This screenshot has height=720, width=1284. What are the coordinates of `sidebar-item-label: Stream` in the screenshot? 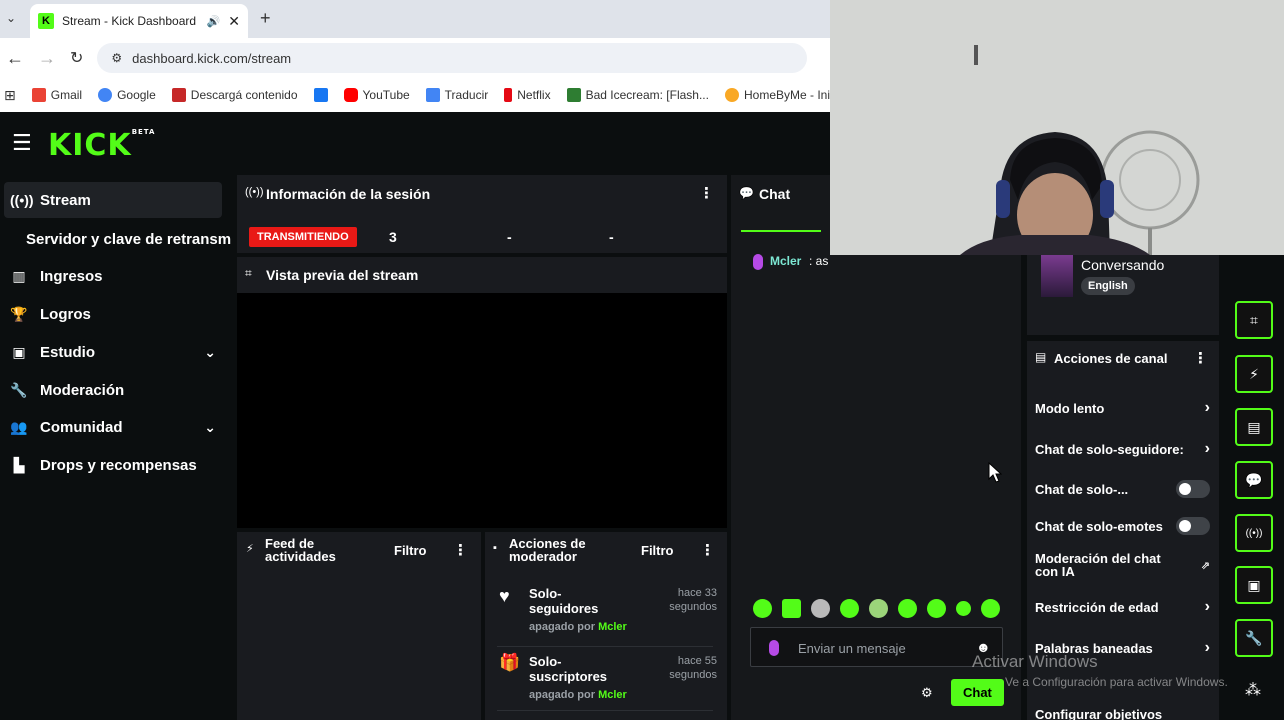 It's located at (65, 200).